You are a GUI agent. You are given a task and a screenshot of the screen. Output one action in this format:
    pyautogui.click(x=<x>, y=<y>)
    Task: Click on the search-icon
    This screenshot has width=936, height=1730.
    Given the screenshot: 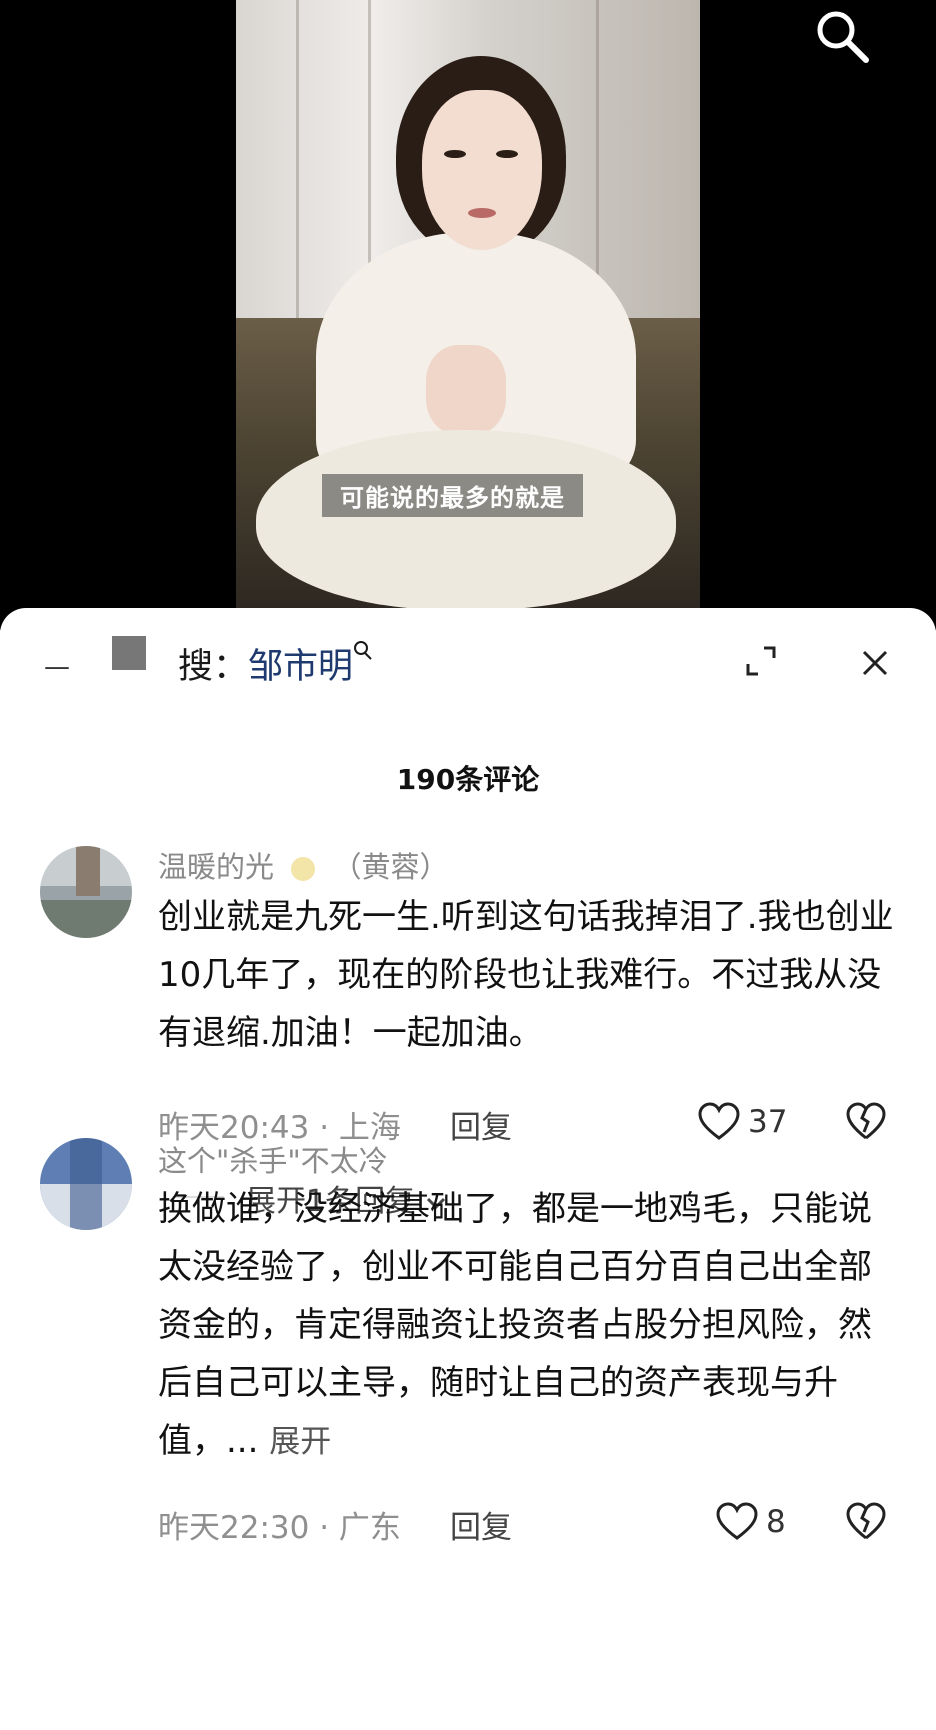 What is the action you would take?
    pyautogui.click(x=842, y=36)
    